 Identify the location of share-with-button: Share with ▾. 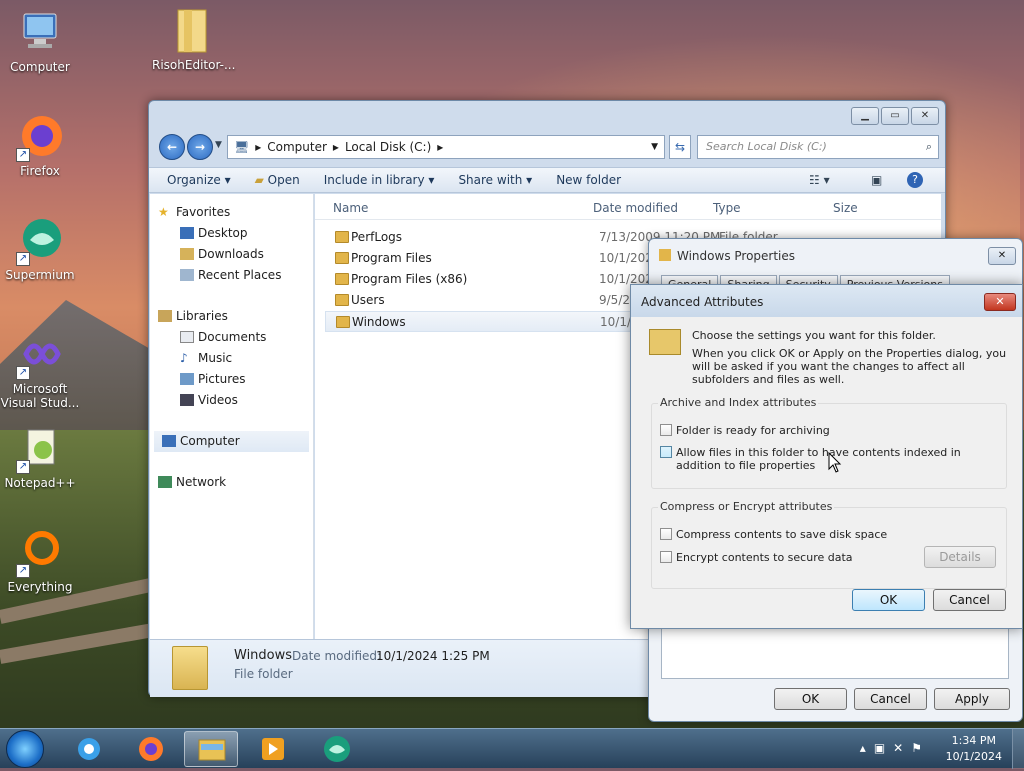
(495, 180).